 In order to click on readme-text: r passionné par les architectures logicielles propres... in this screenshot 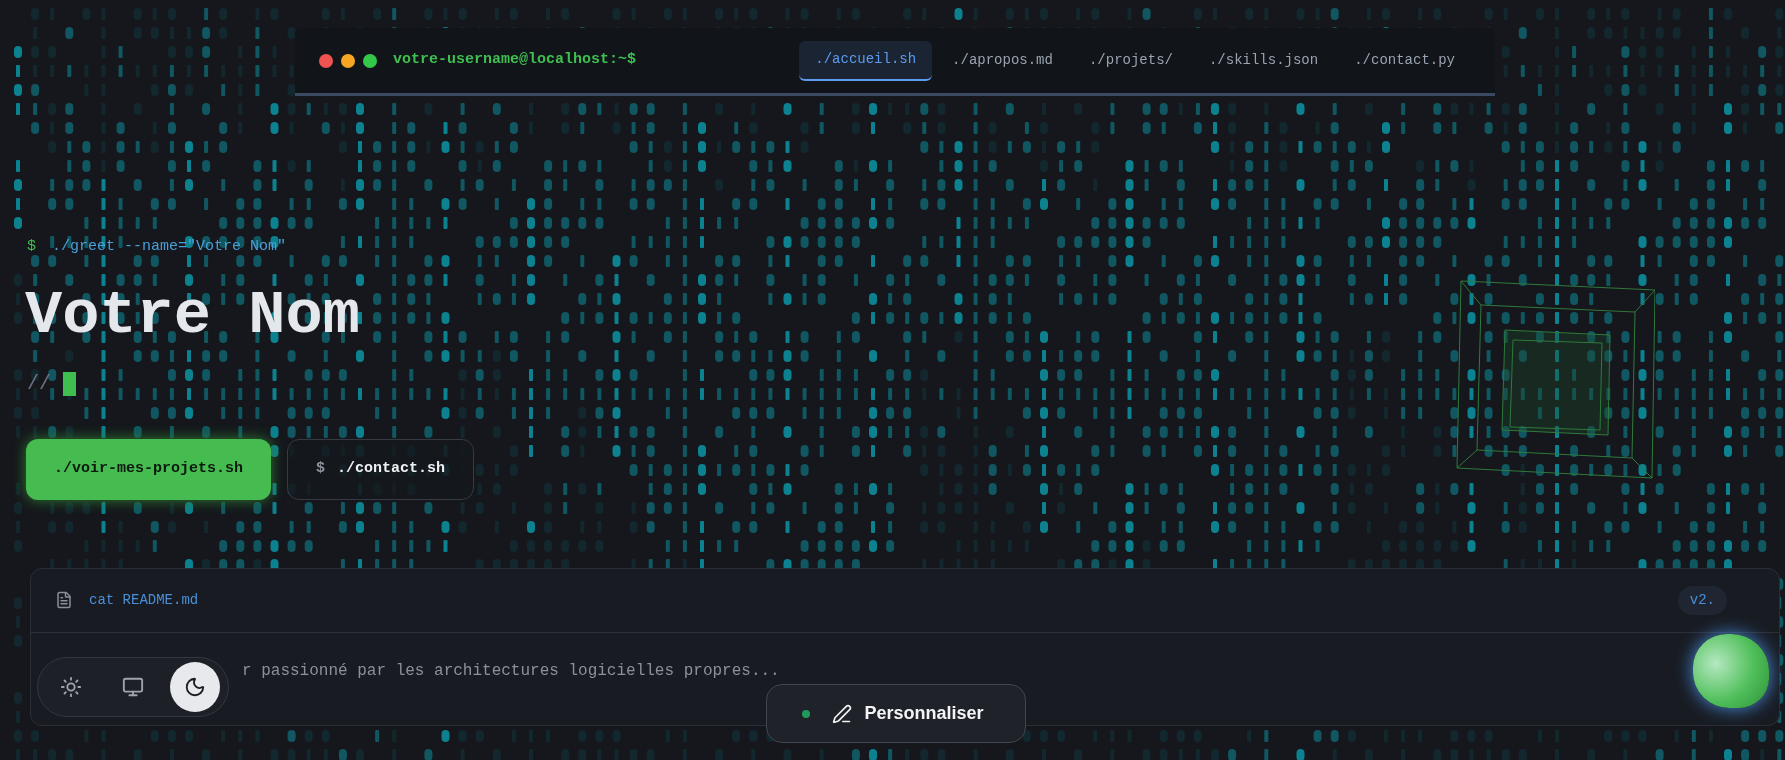, I will do `click(511, 670)`.